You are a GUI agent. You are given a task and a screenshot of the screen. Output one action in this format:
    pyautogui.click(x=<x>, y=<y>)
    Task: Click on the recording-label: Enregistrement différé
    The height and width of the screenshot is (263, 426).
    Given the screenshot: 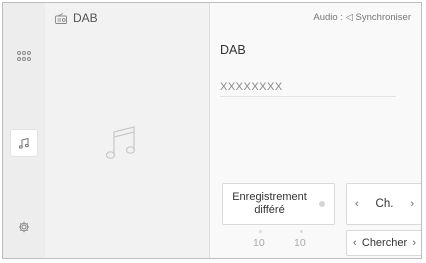 What is the action you would take?
    pyautogui.click(x=269, y=204)
    